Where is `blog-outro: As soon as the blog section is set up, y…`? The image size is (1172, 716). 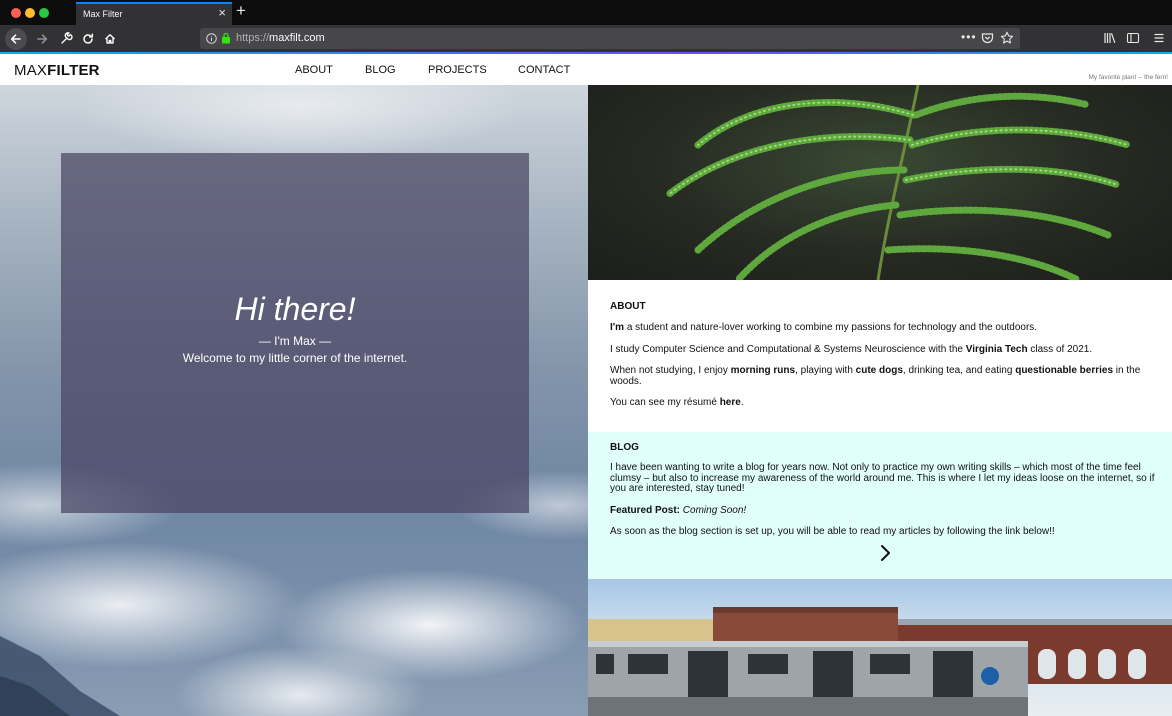
blog-outro: As soon as the blog section is set up, y… is located at coordinates (832, 531).